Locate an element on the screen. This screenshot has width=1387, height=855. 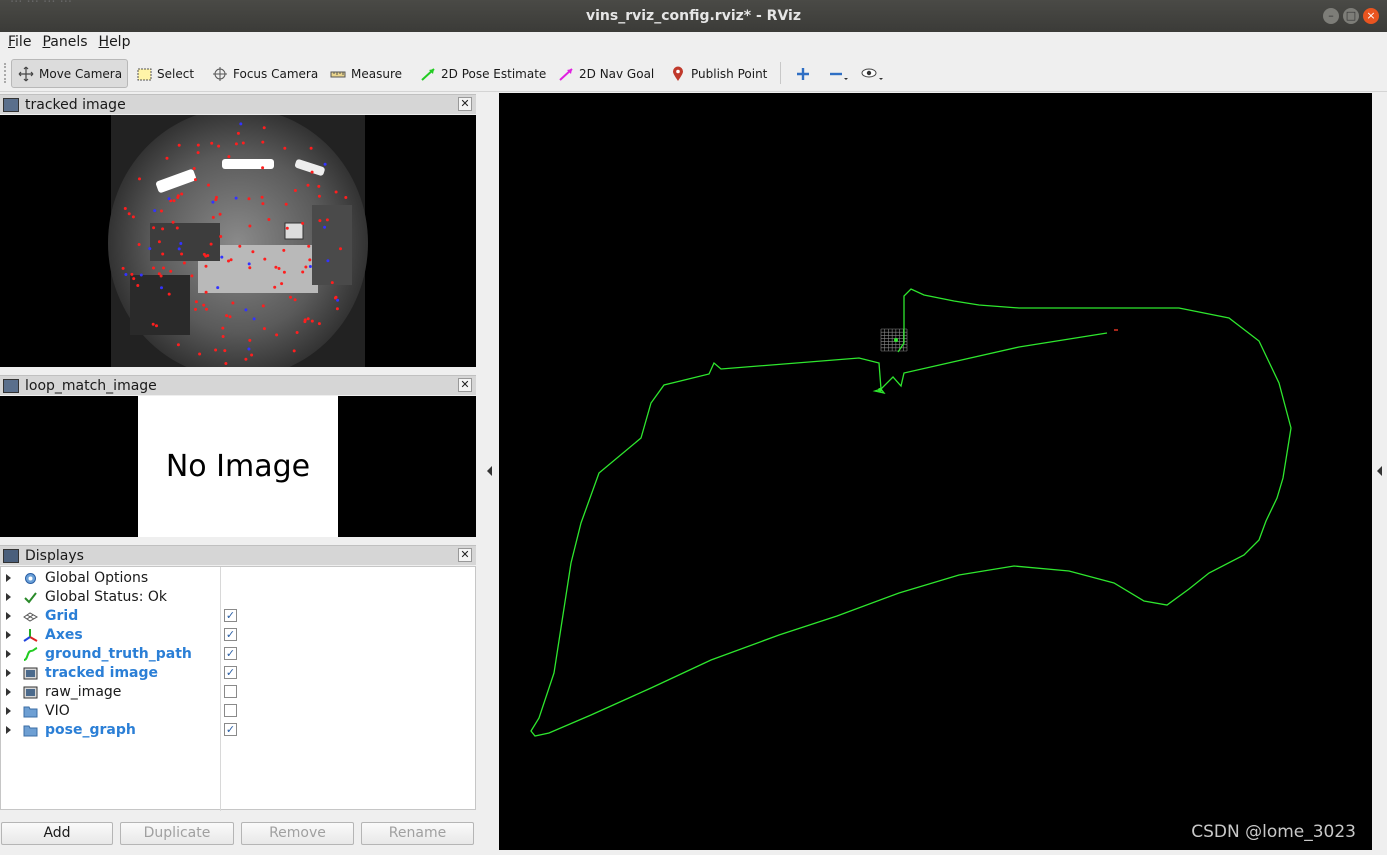
gear-icon is located at coordinates (30, 578).